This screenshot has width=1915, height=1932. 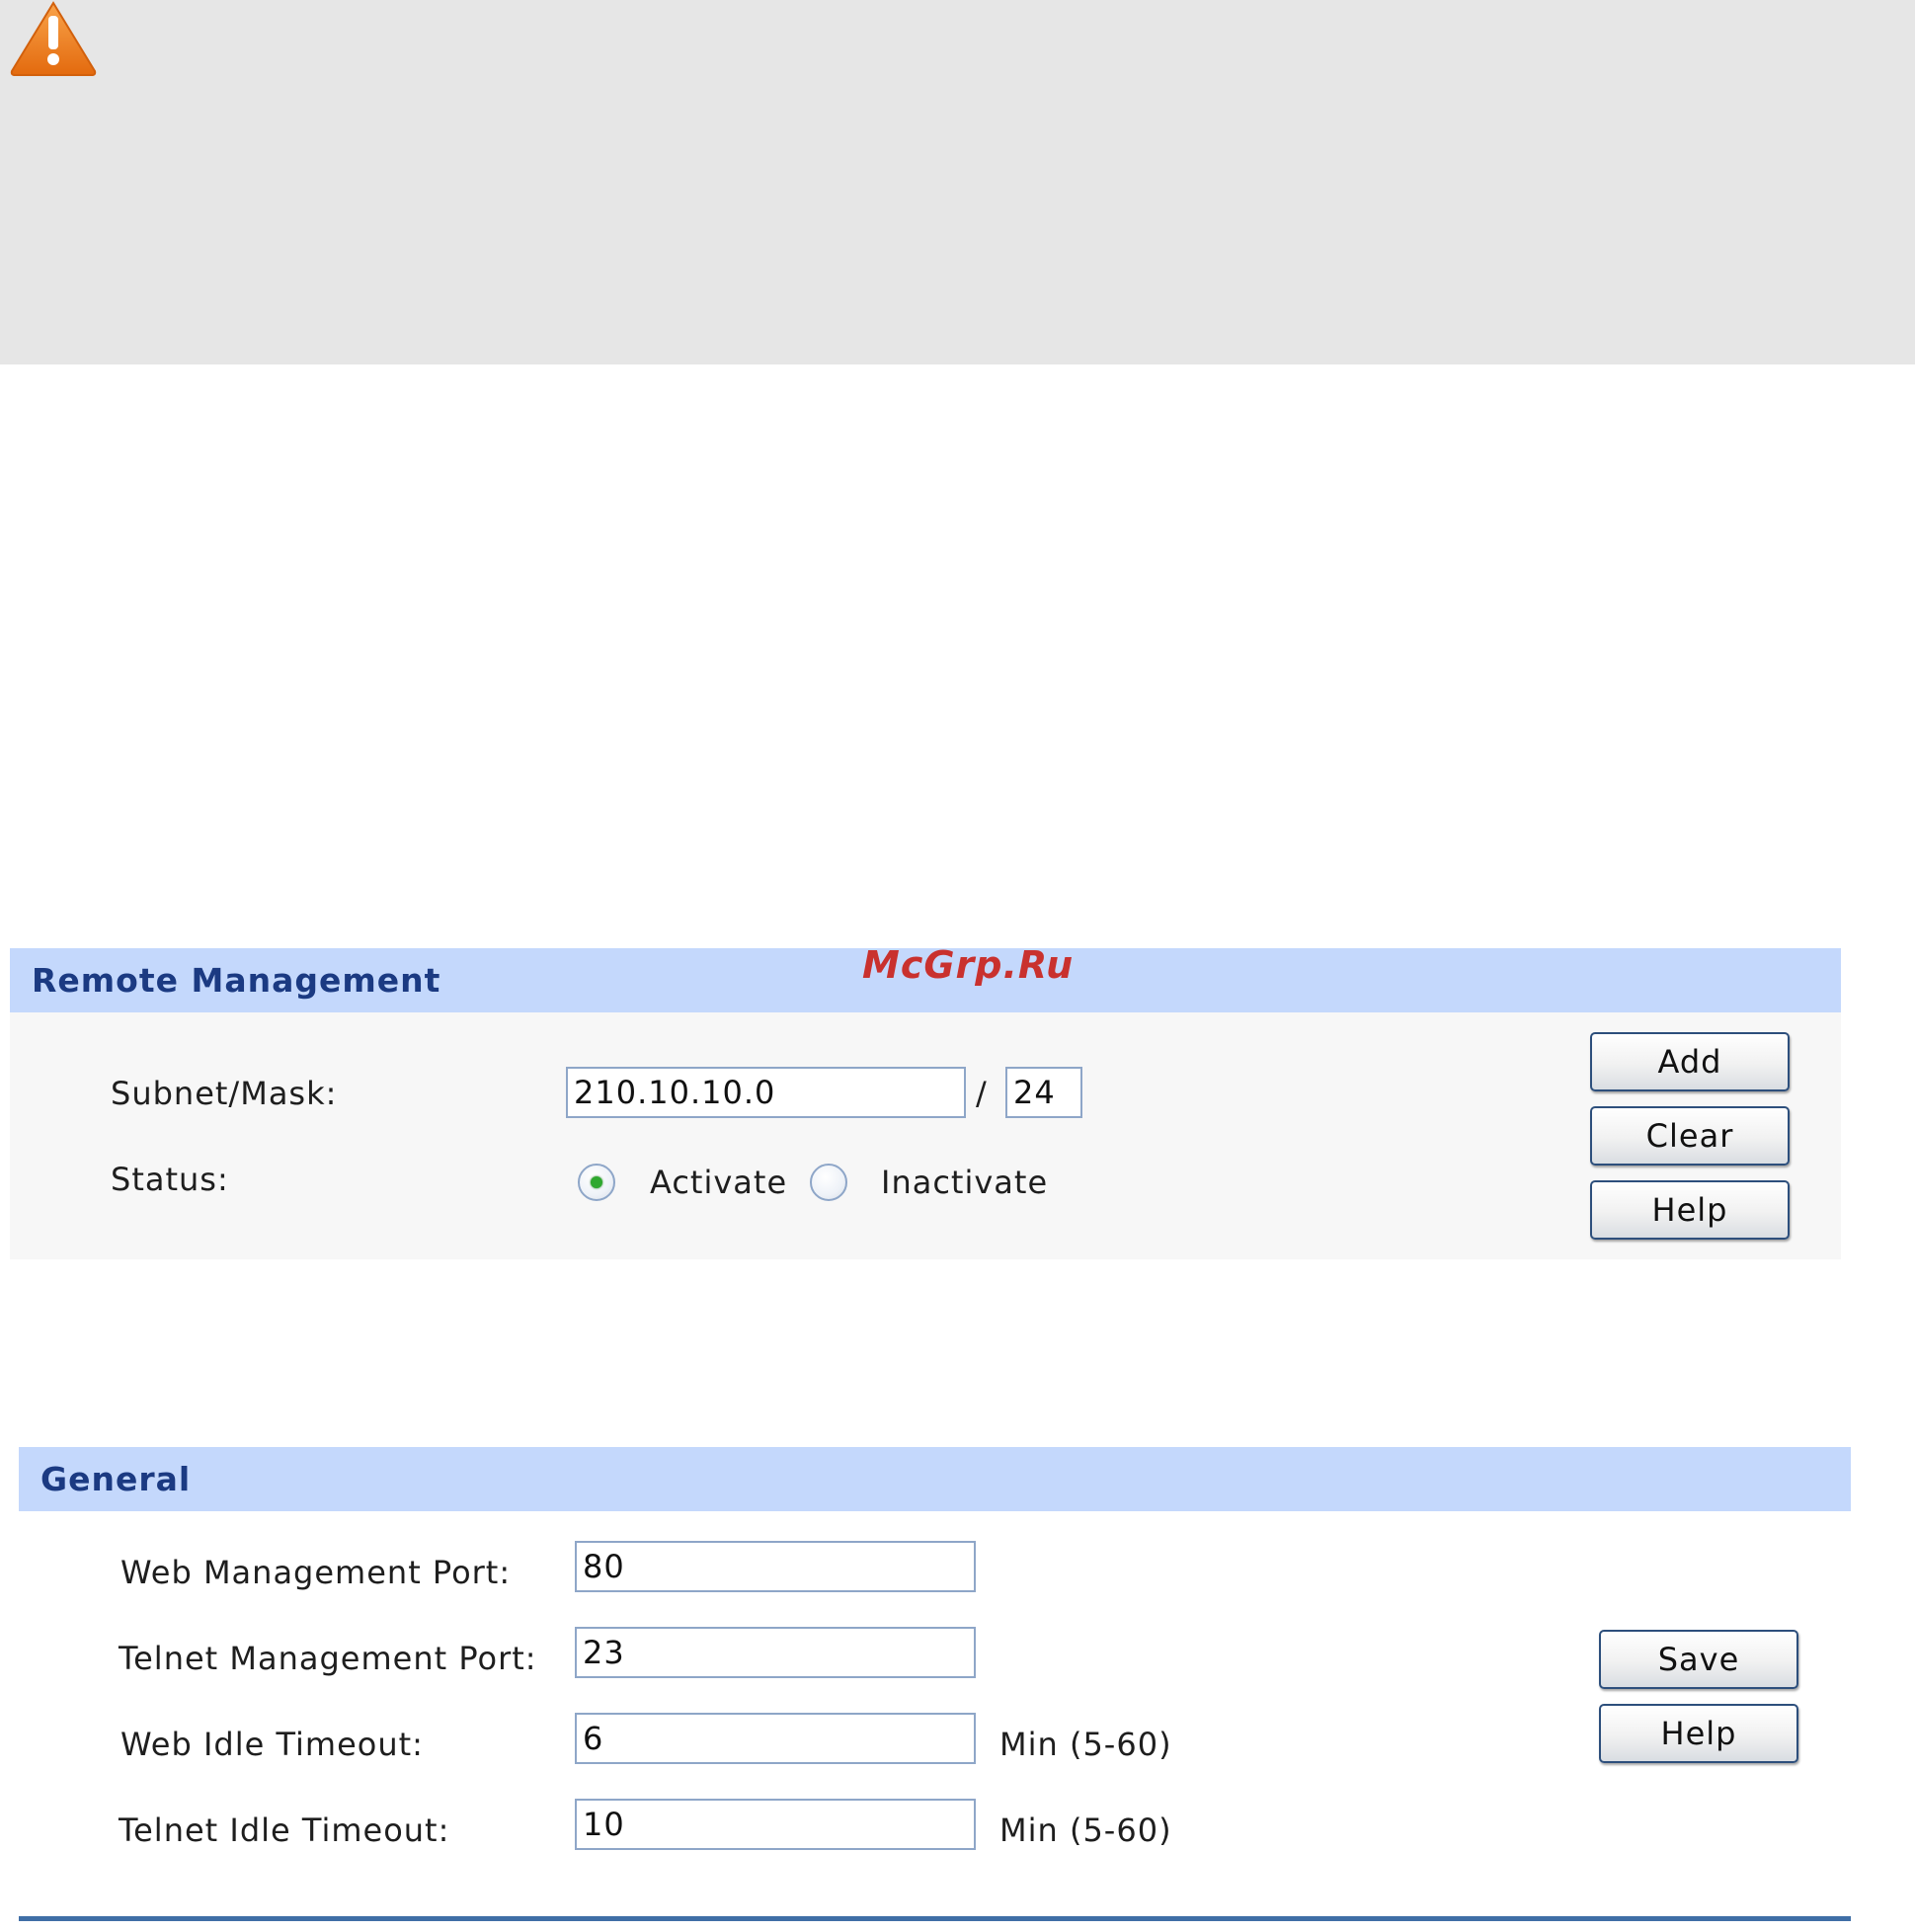 What do you see at coordinates (964, 1182) in the screenshot?
I see `status-inactivate-label: Inactivate` at bounding box center [964, 1182].